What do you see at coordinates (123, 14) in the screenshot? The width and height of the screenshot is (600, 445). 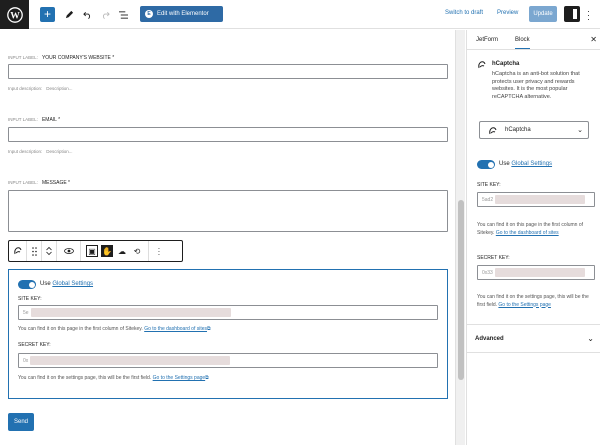 I see `list-view-icon` at bounding box center [123, 14].